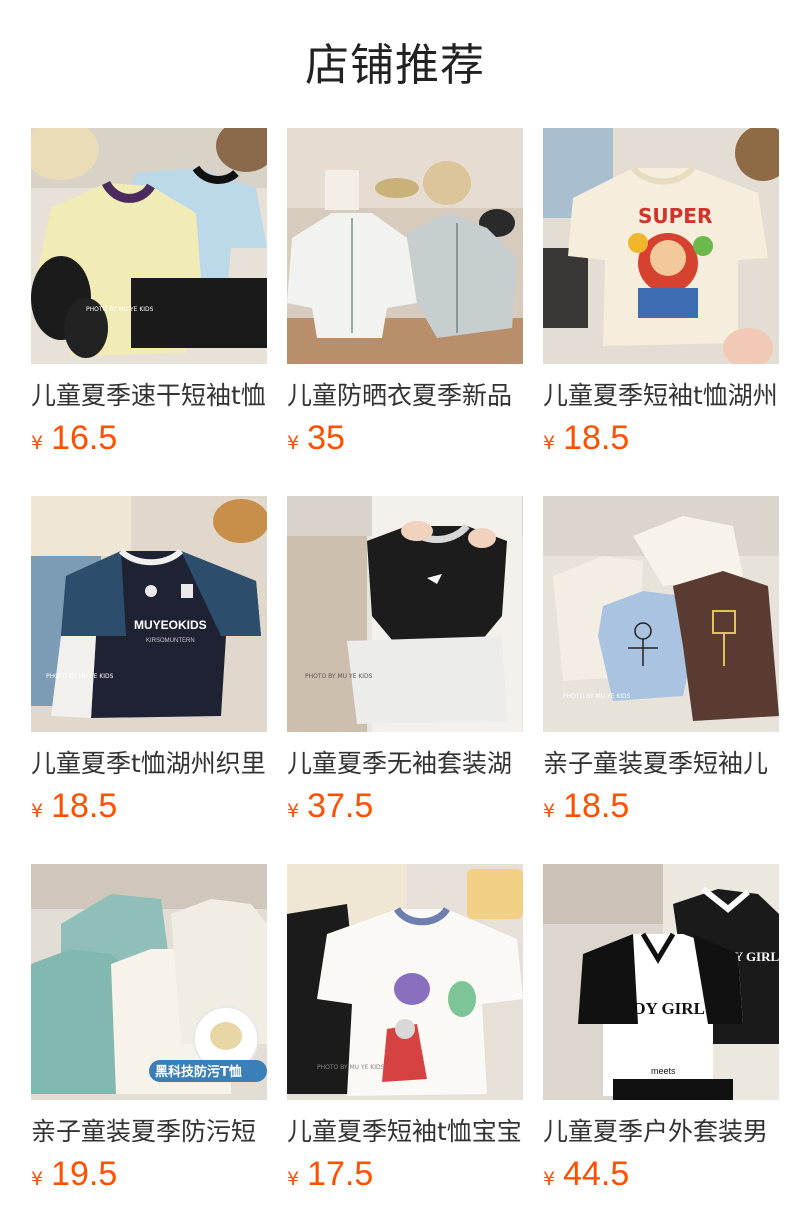  I want to click on product-card: 黑科技防污T恤 亲子童装夏季防污短 ¥19.5, so click(149, 1034).